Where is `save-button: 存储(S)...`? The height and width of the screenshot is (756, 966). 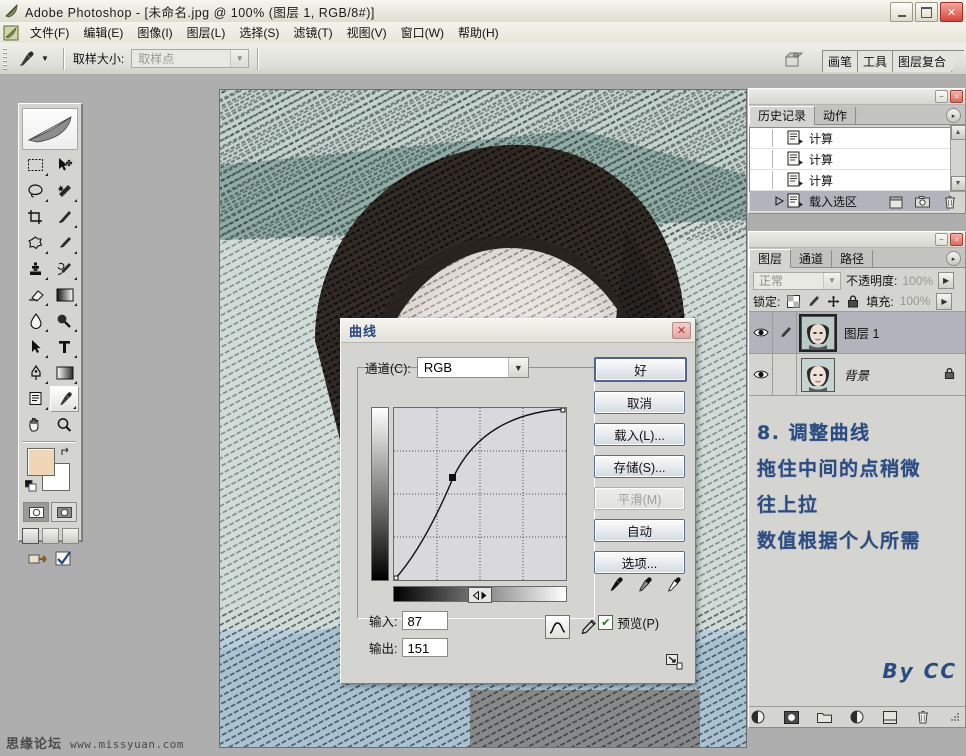
save-button: 存储(S)... is located at coordinates (639, 466).